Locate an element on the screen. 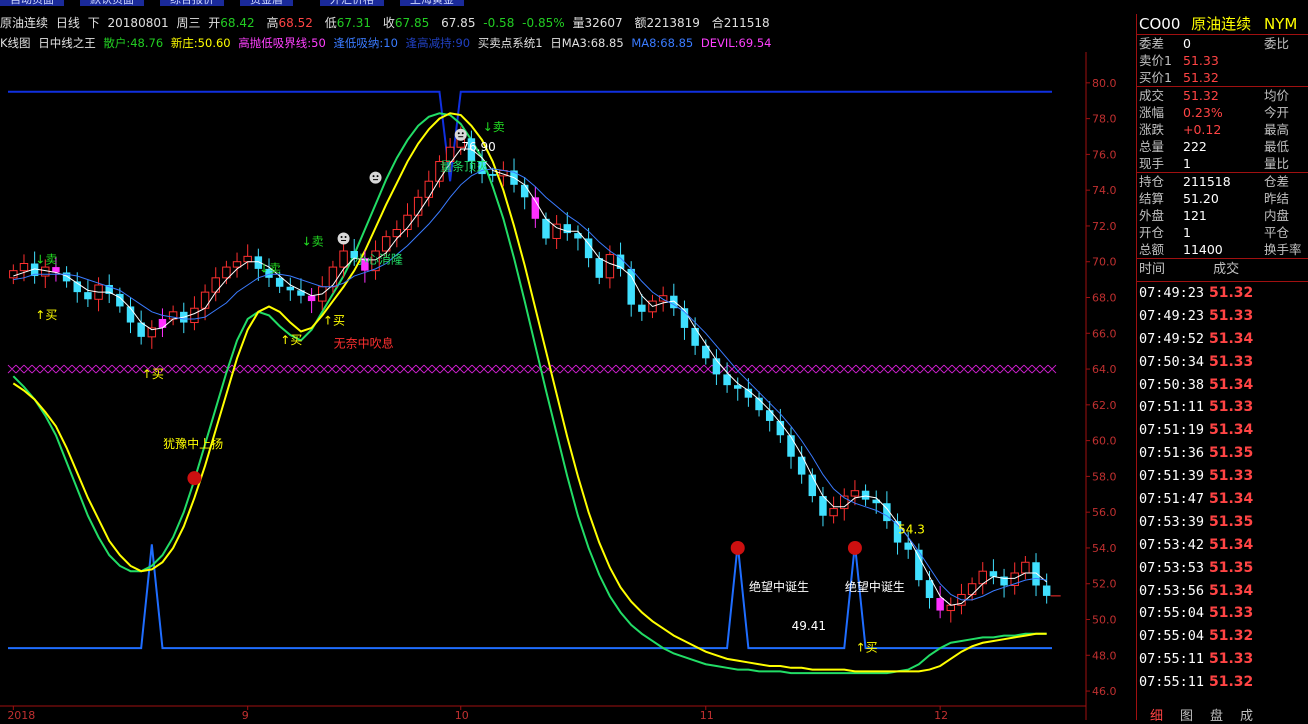 This screenshot has width=1308, height=724. chart-annotation: 小心消隆 is located at coordinates (379, 259).